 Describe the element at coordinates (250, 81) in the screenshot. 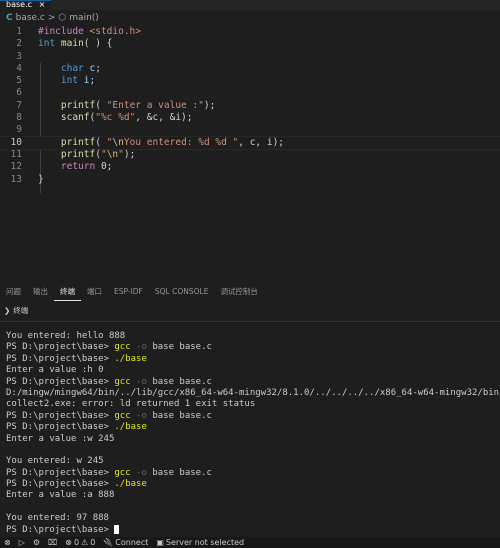

I see `code-line-5: 5 int i;` at that location.